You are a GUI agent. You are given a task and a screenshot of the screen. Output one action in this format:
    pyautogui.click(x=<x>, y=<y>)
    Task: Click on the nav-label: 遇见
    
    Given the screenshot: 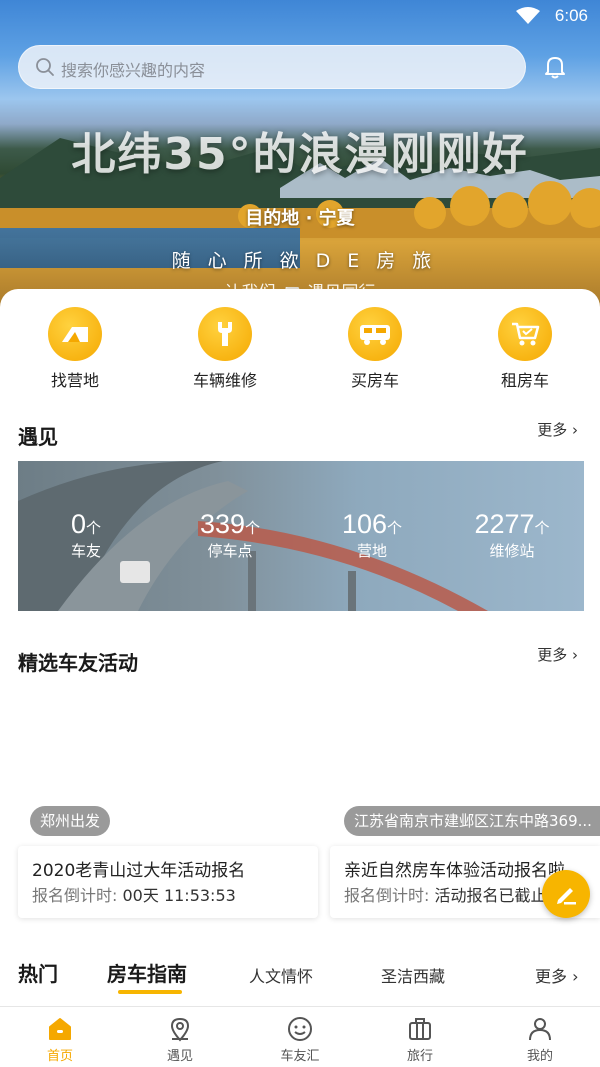 What is the action you would take?
    pyautogui.click(x=179, y=1056)
    